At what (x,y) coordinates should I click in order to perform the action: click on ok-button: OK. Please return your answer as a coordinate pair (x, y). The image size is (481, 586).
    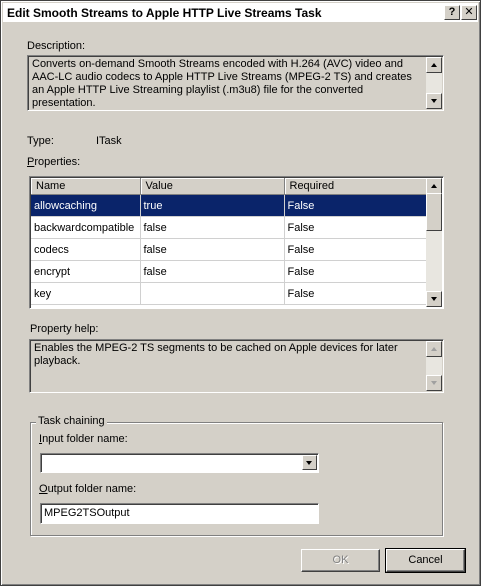
    Looking at the image, I should click on (340, 560).